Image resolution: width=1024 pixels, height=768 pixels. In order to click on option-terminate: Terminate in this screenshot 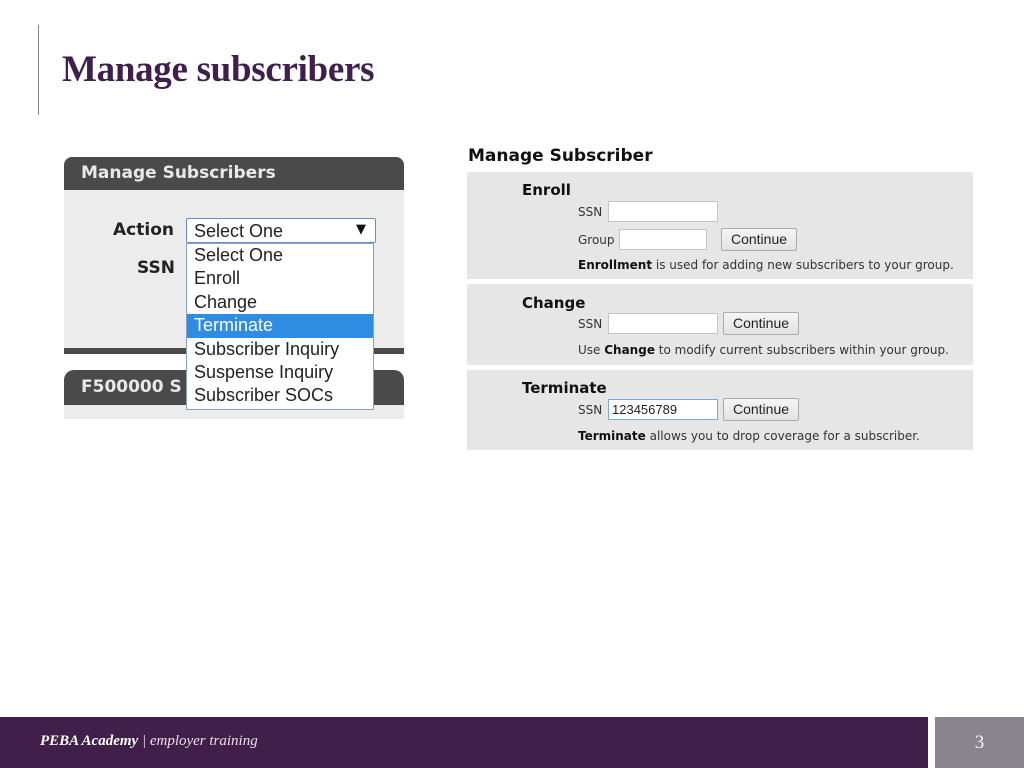, I will do `click(280, 326)`.